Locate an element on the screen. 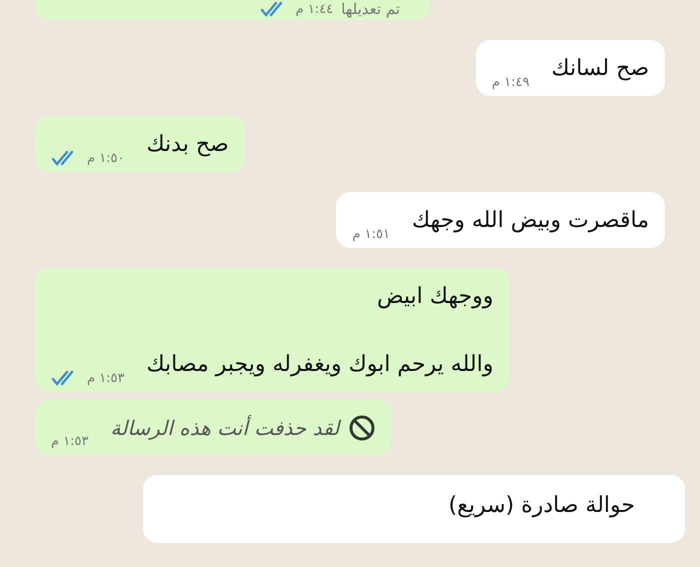 The image size is (700, 567). message-text: ماقصرت وبيض الله وجهك is located at coordinates (530, 221).